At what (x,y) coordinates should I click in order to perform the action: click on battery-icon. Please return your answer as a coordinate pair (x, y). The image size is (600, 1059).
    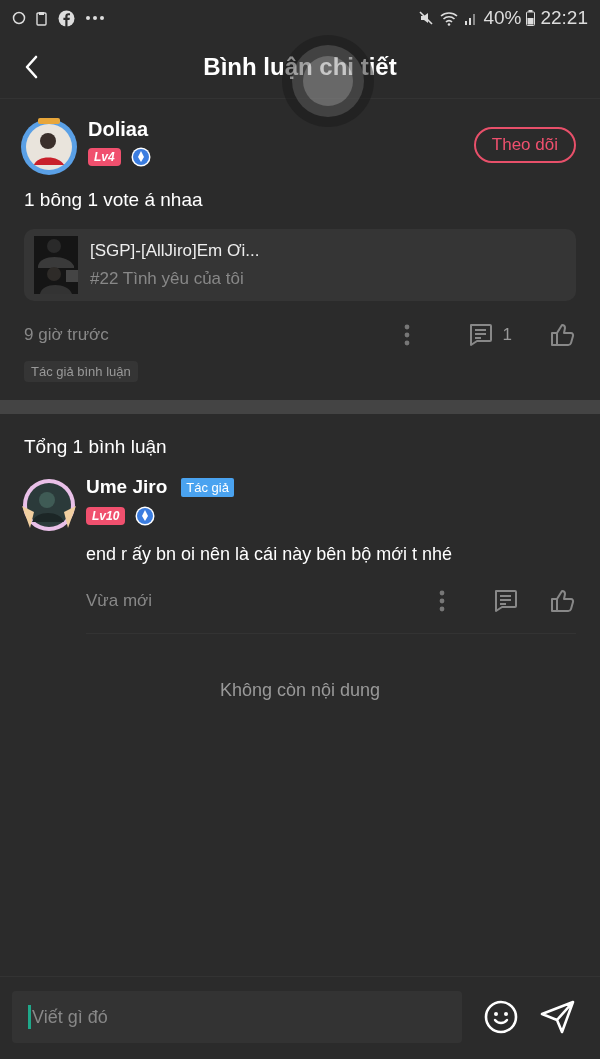
    Looking at the image, I should click on (531, 18).